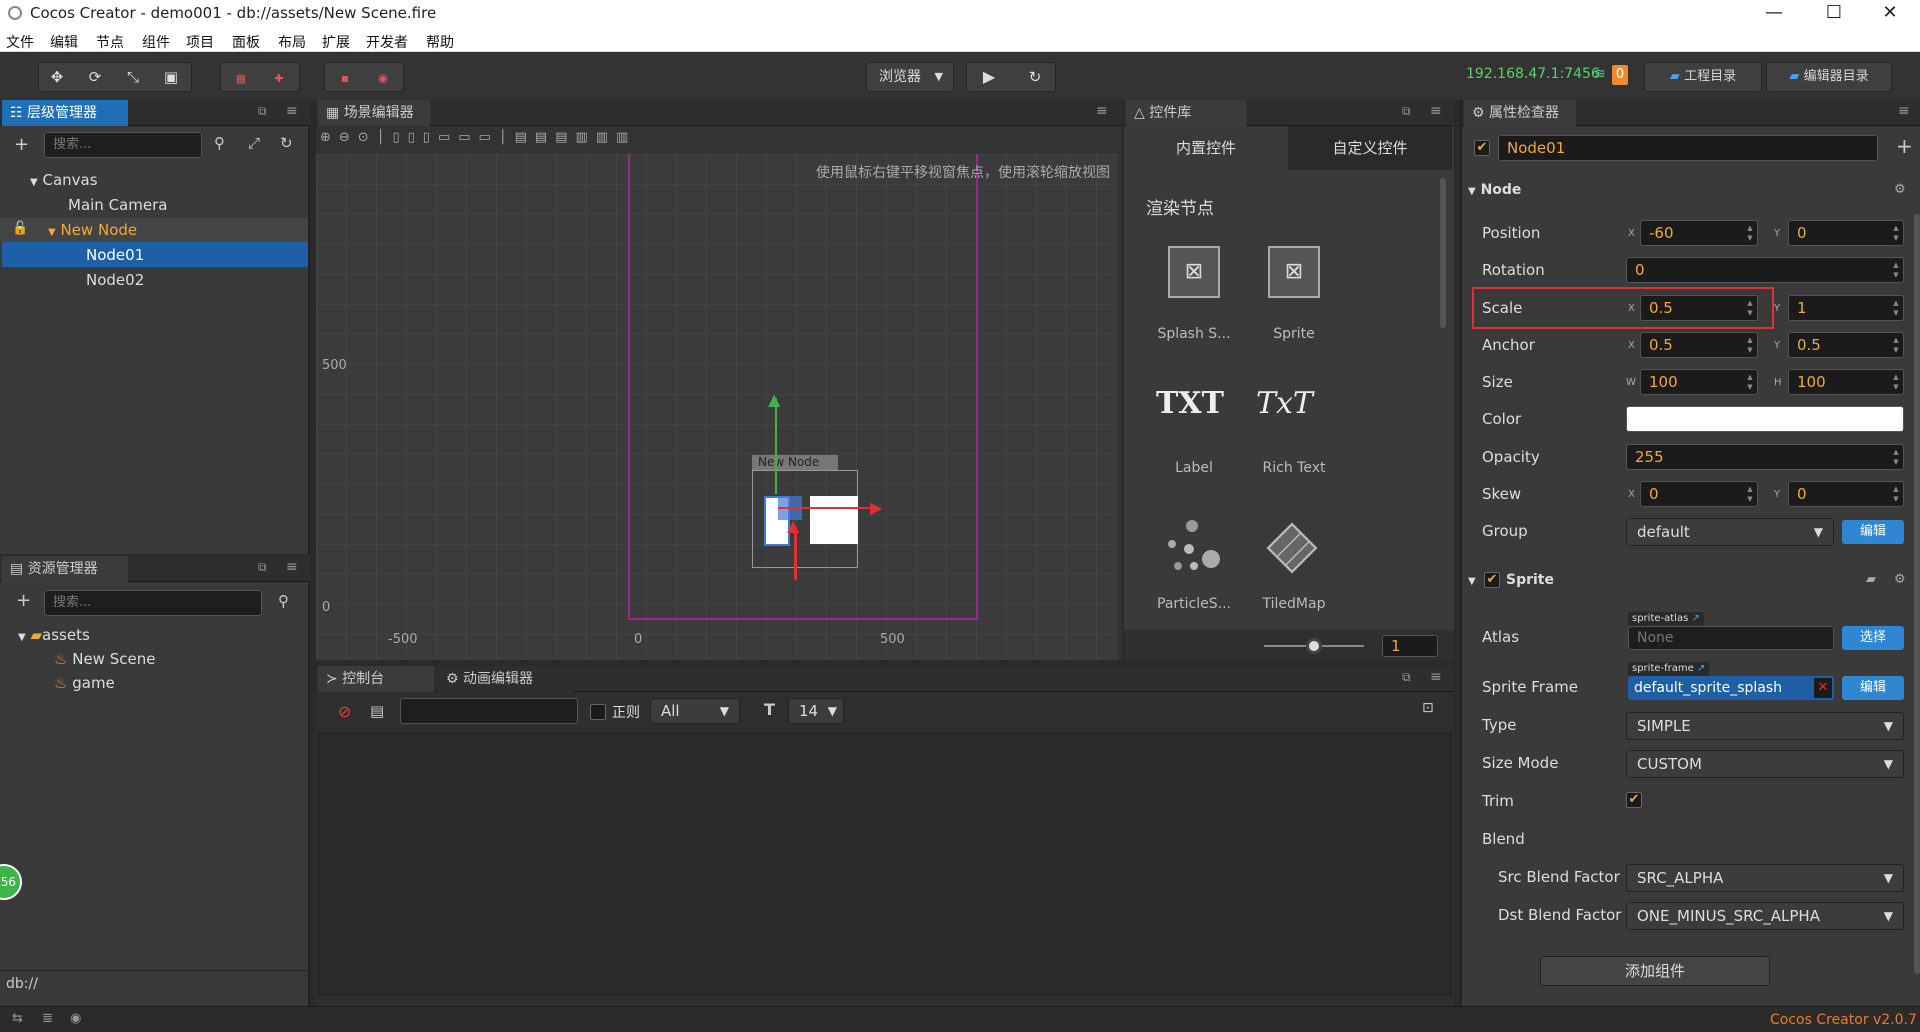  I want to click on database-icon: ≣, so click(47, 1018).